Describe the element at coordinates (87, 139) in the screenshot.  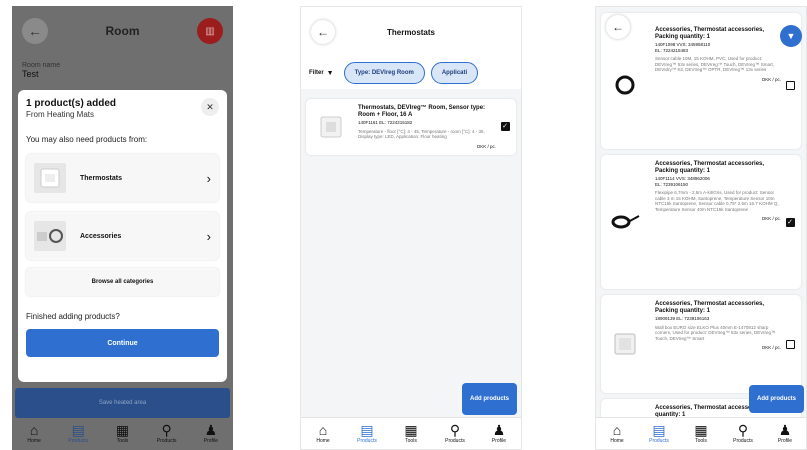
I see `dialog-hint: You may also need products from:` at that location.